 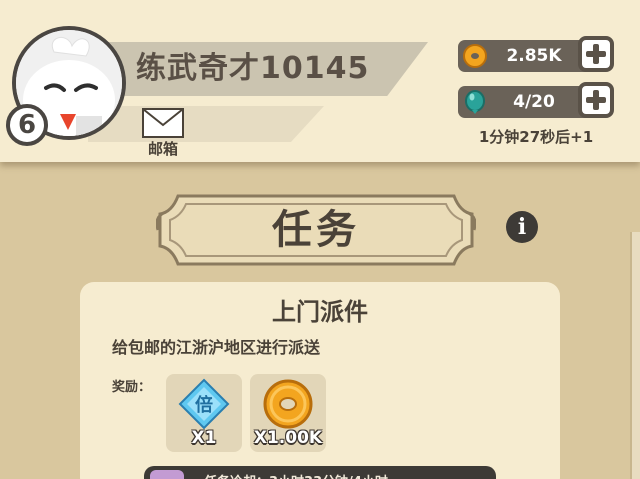 What do you see at coordinates (320, 312) in the screenshot?
I see `task-name: 上门派件` at bounding box center [320, 312].